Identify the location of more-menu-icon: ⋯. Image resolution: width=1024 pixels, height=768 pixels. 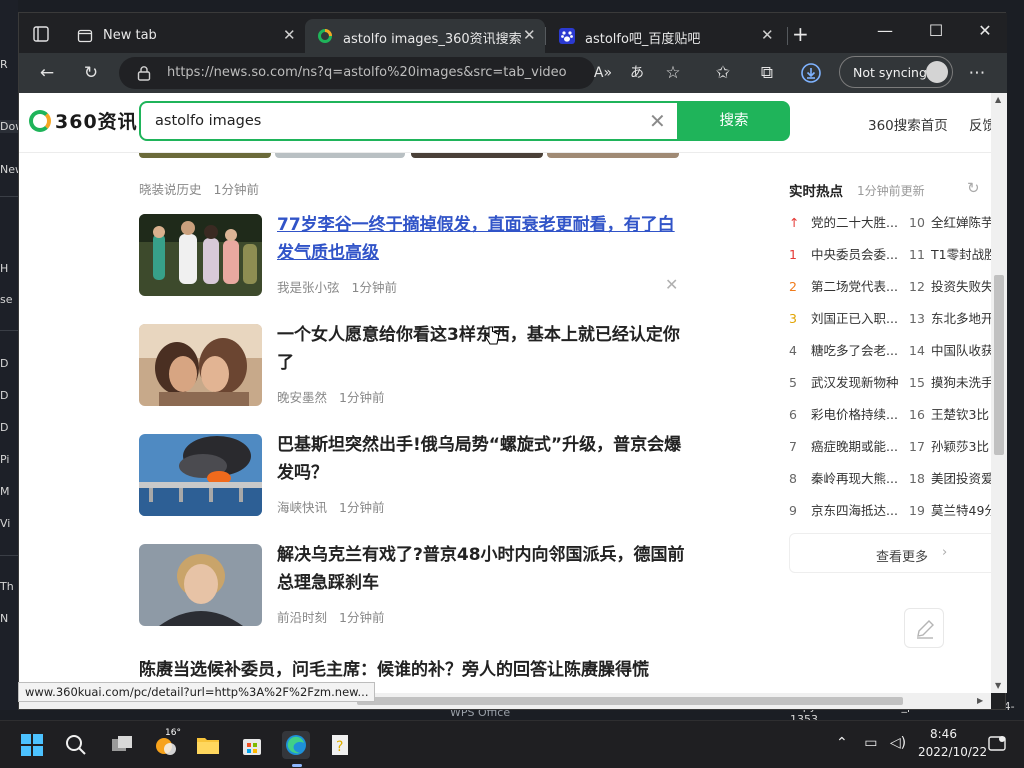
(977, 73).